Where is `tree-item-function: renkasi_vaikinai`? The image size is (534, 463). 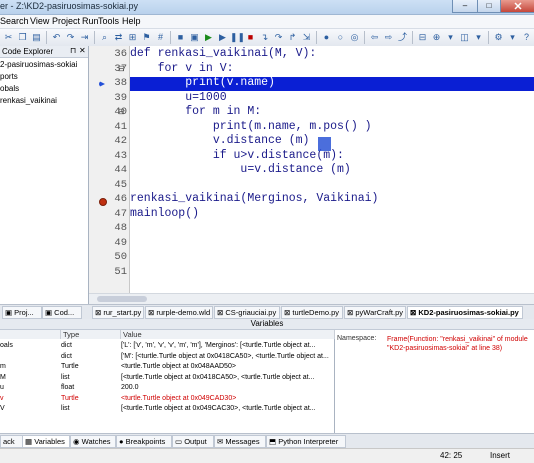 tree-item-function: renkasi_vaikinai is located at coordinates (28, 100).